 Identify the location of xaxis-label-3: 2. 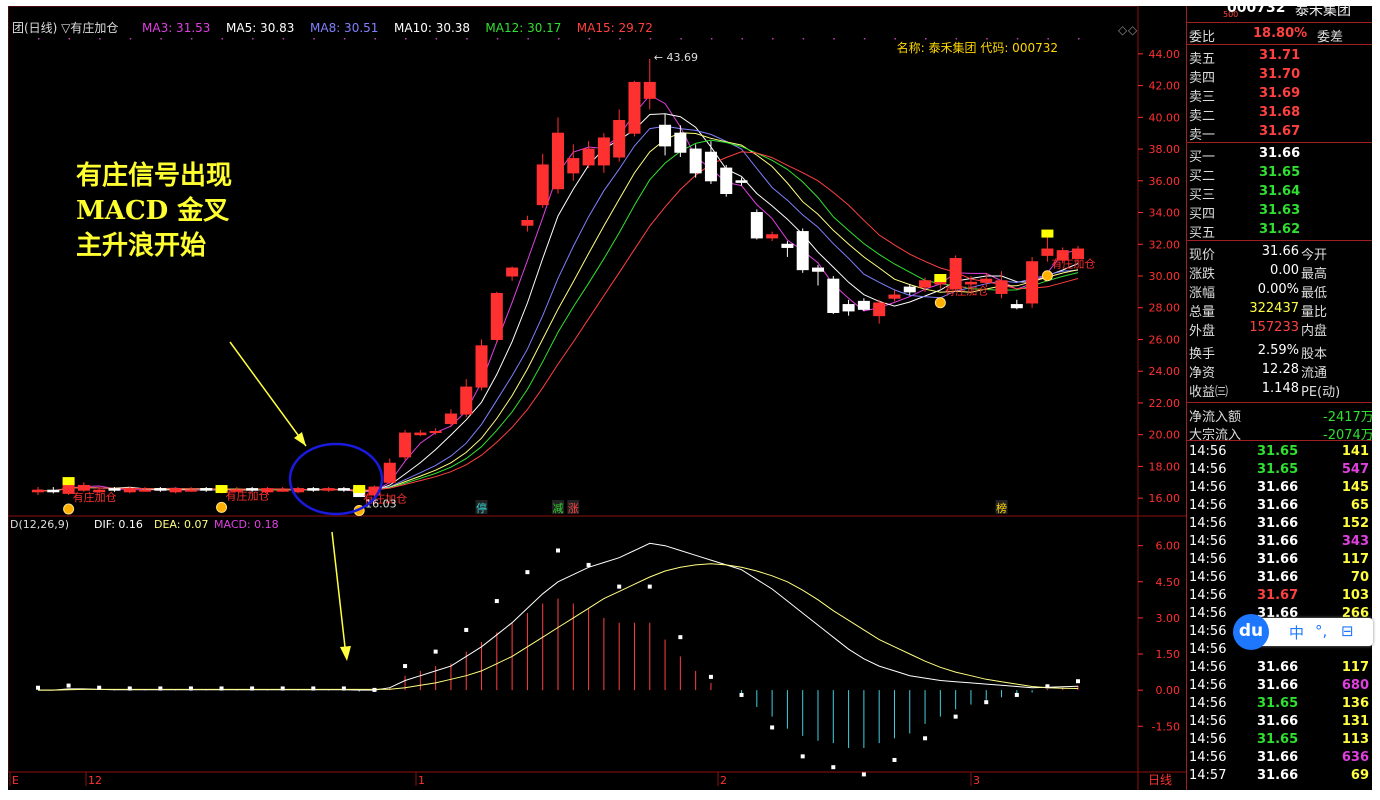
(723, 780).